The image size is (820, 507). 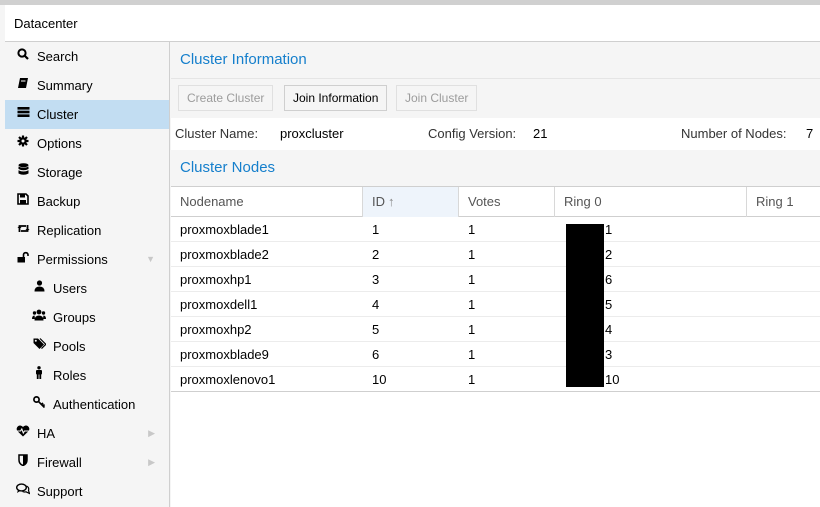 What do you see at coordinates (23, 462) in the screenshot?
I see `shield-icon` at bounding box center [23, 462].